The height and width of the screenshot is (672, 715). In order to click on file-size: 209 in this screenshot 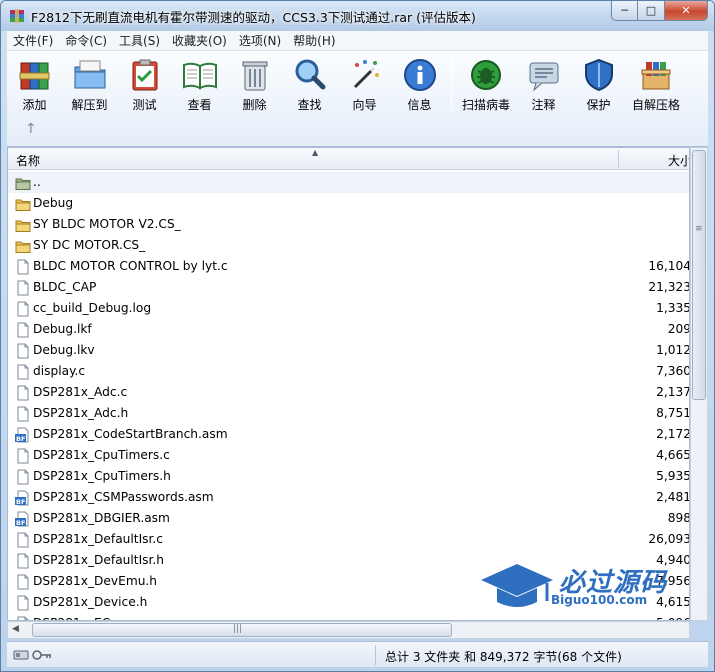, I will do `click(678, 329)`.